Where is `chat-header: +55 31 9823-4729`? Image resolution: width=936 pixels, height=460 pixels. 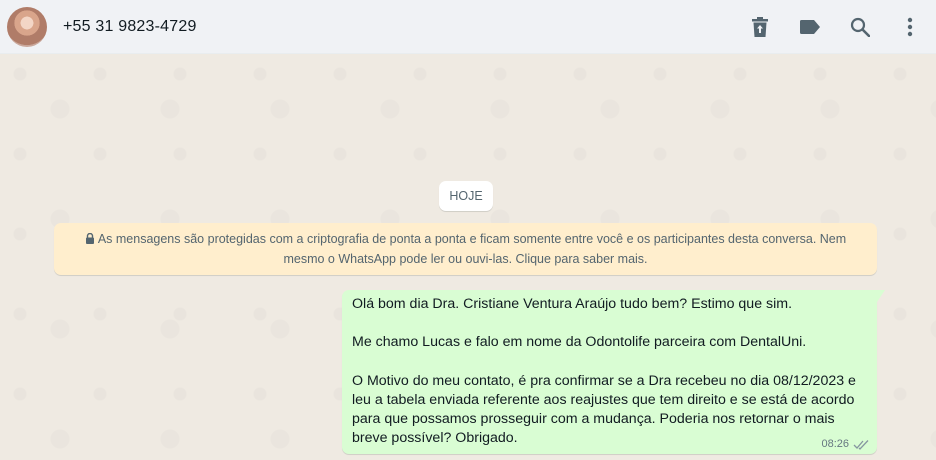
chat-header: +55 31 9823-4729 is located at coordinates (468, 27).